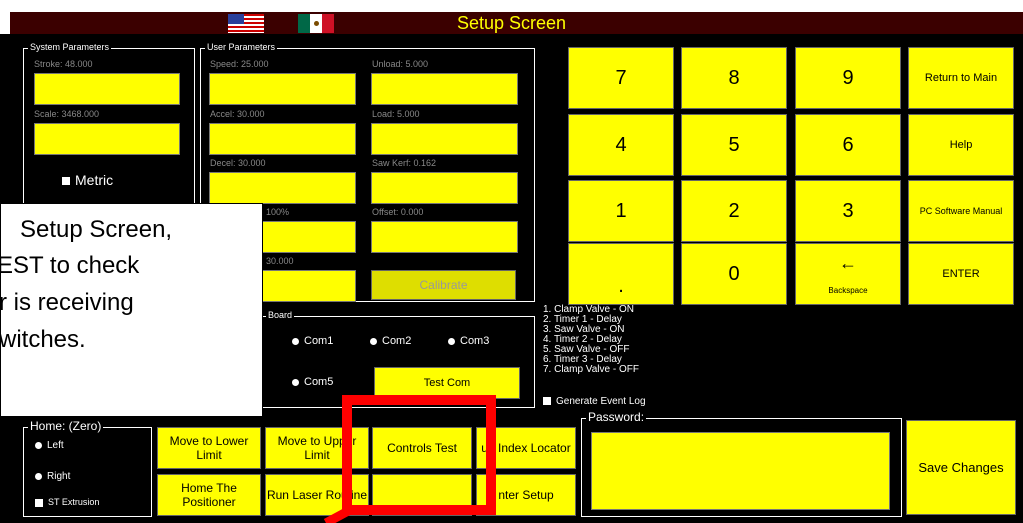  Describe the element at coordinates (444, 139) in the screenshot. I see `load-field` at that location.